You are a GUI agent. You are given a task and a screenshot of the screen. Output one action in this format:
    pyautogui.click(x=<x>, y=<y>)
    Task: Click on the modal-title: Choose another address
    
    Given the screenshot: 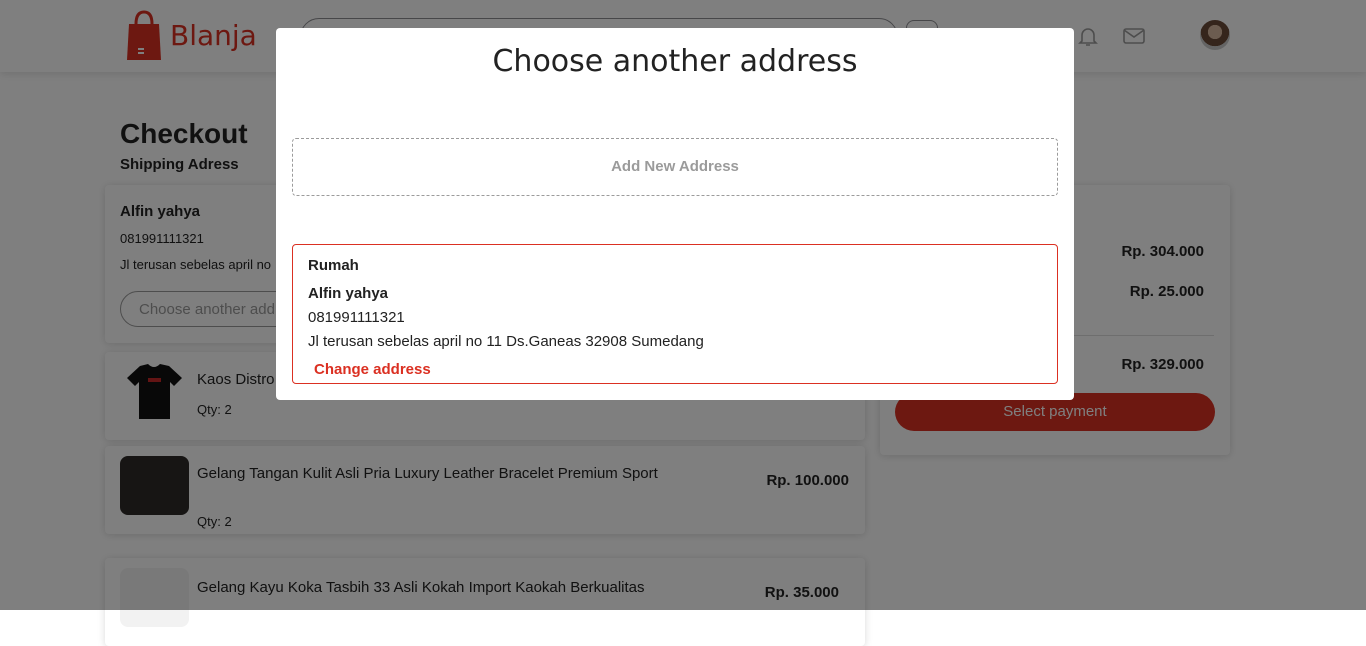 What is the action you would take?
    pyautogui.click(x=675, y=61)
    